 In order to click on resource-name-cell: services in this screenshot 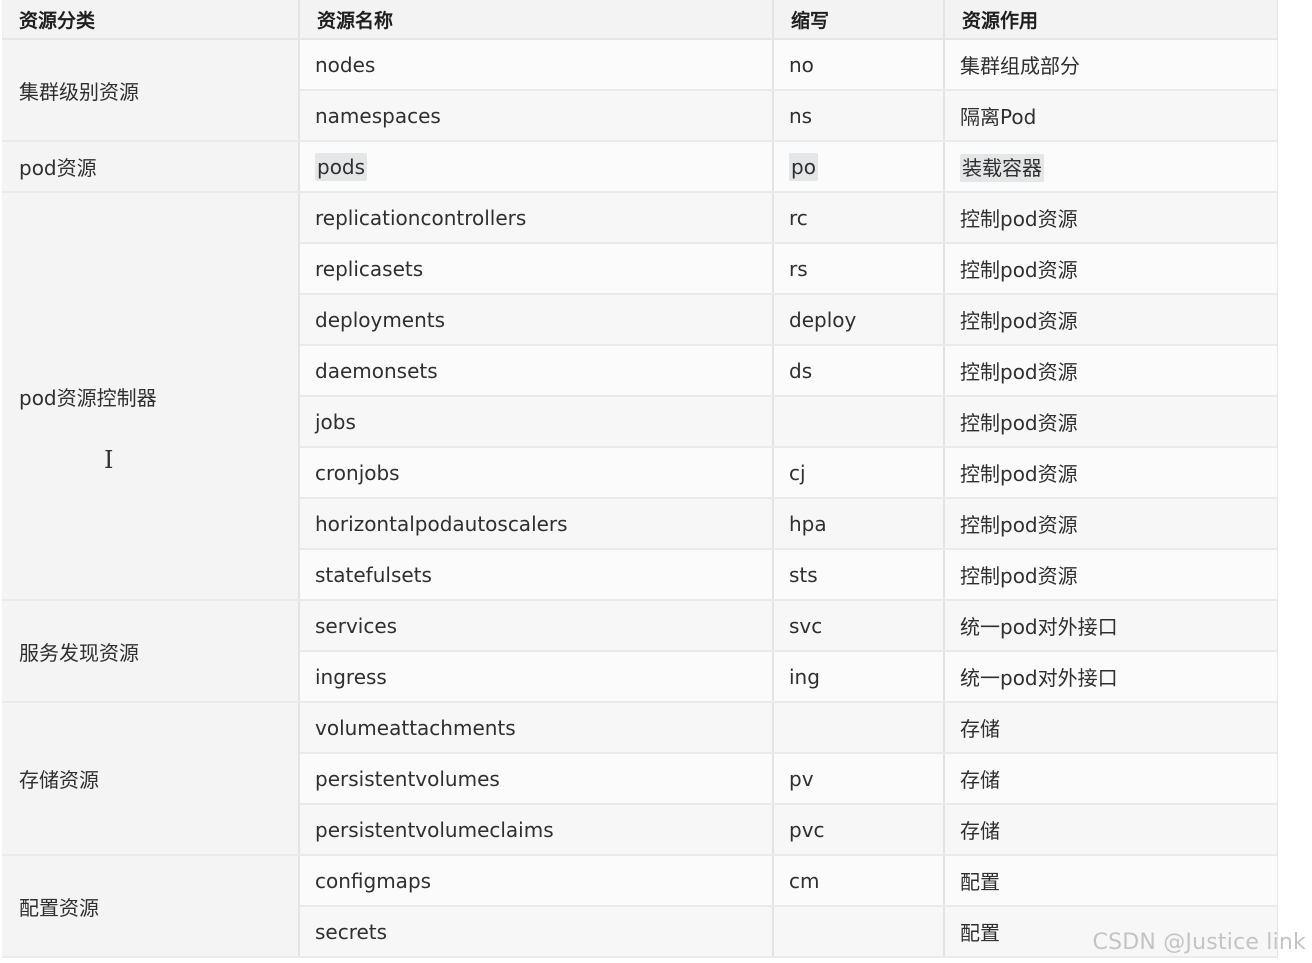, I will do `click(536, 626)`.